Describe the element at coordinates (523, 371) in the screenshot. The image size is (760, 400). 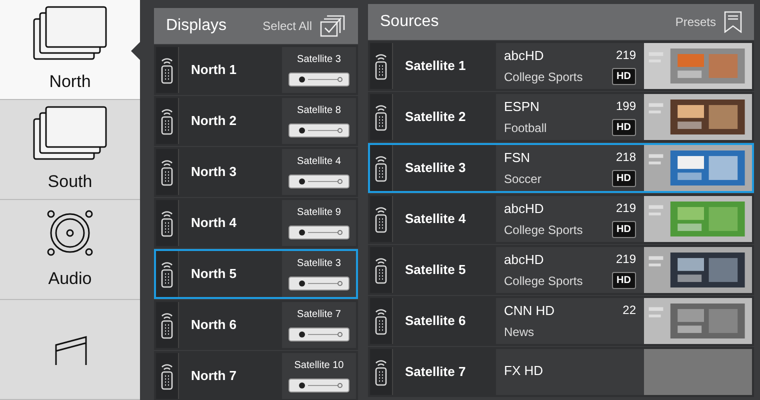
I see `channel-name: FX HD` at that location.